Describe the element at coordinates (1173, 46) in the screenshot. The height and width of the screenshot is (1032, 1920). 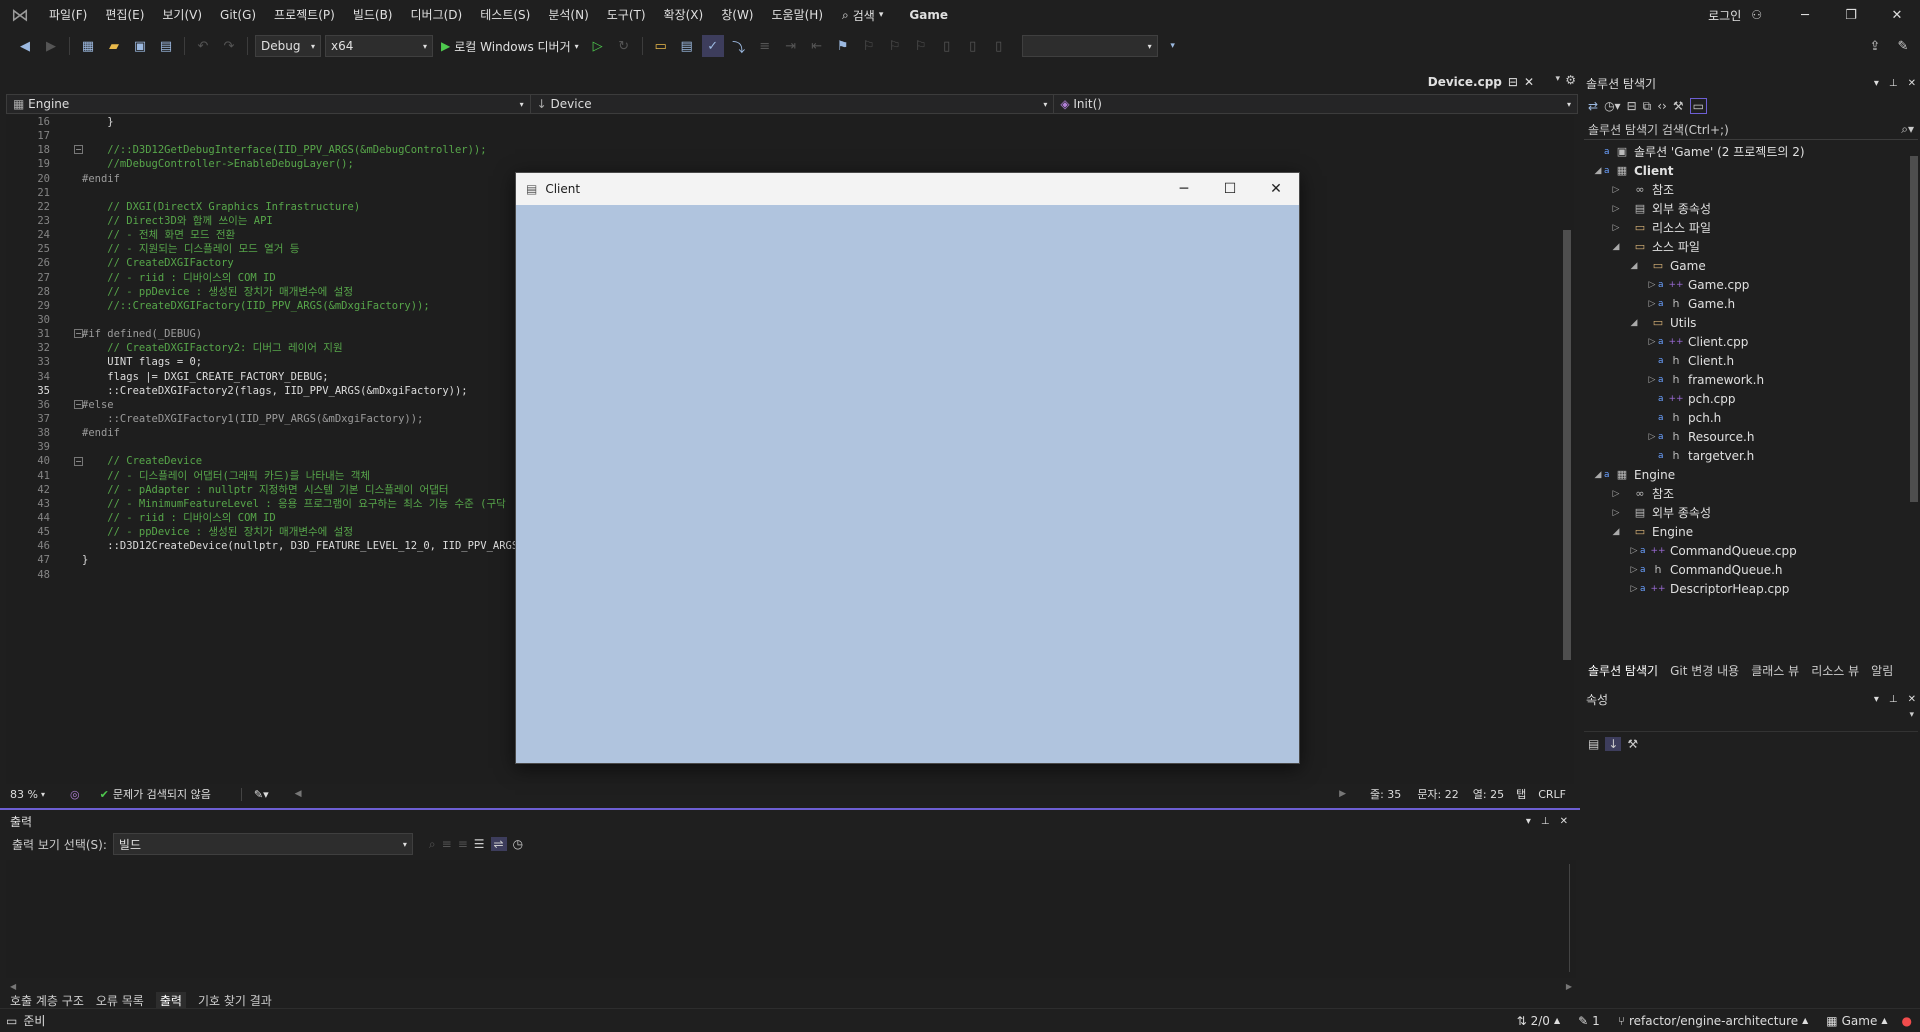
I see `toolbar-overflow-icon: ▾` at that location.